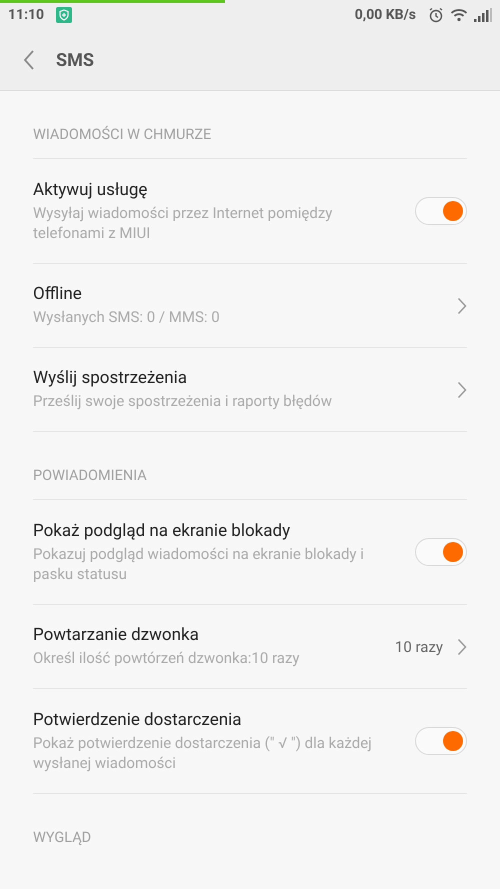 This screenshot has width=500, height=889. I want to click on setting-title: Pokaż podgląd na ekranie blokady, so click(161, 530).